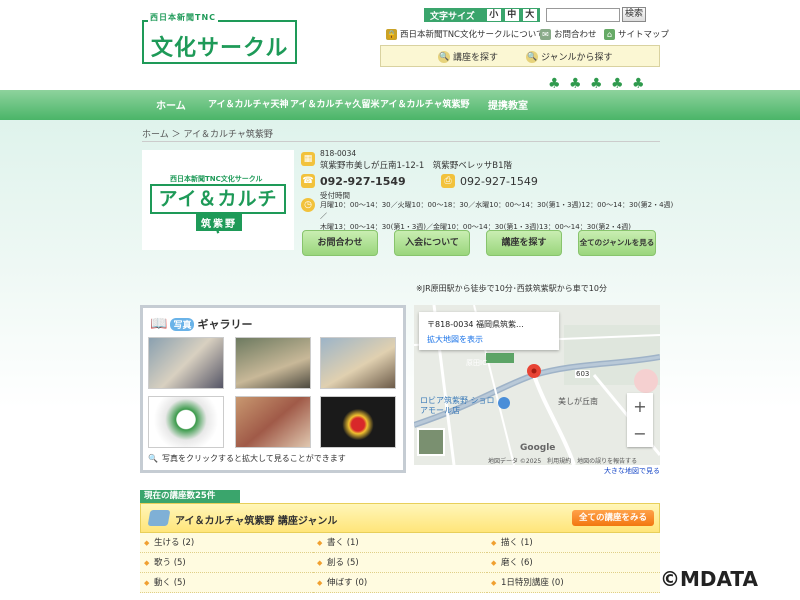  What do you see at coordinates (226, 543) in the screenshot?
I see `genre-item: 生ける (2)` at bounding box center [226, 543].